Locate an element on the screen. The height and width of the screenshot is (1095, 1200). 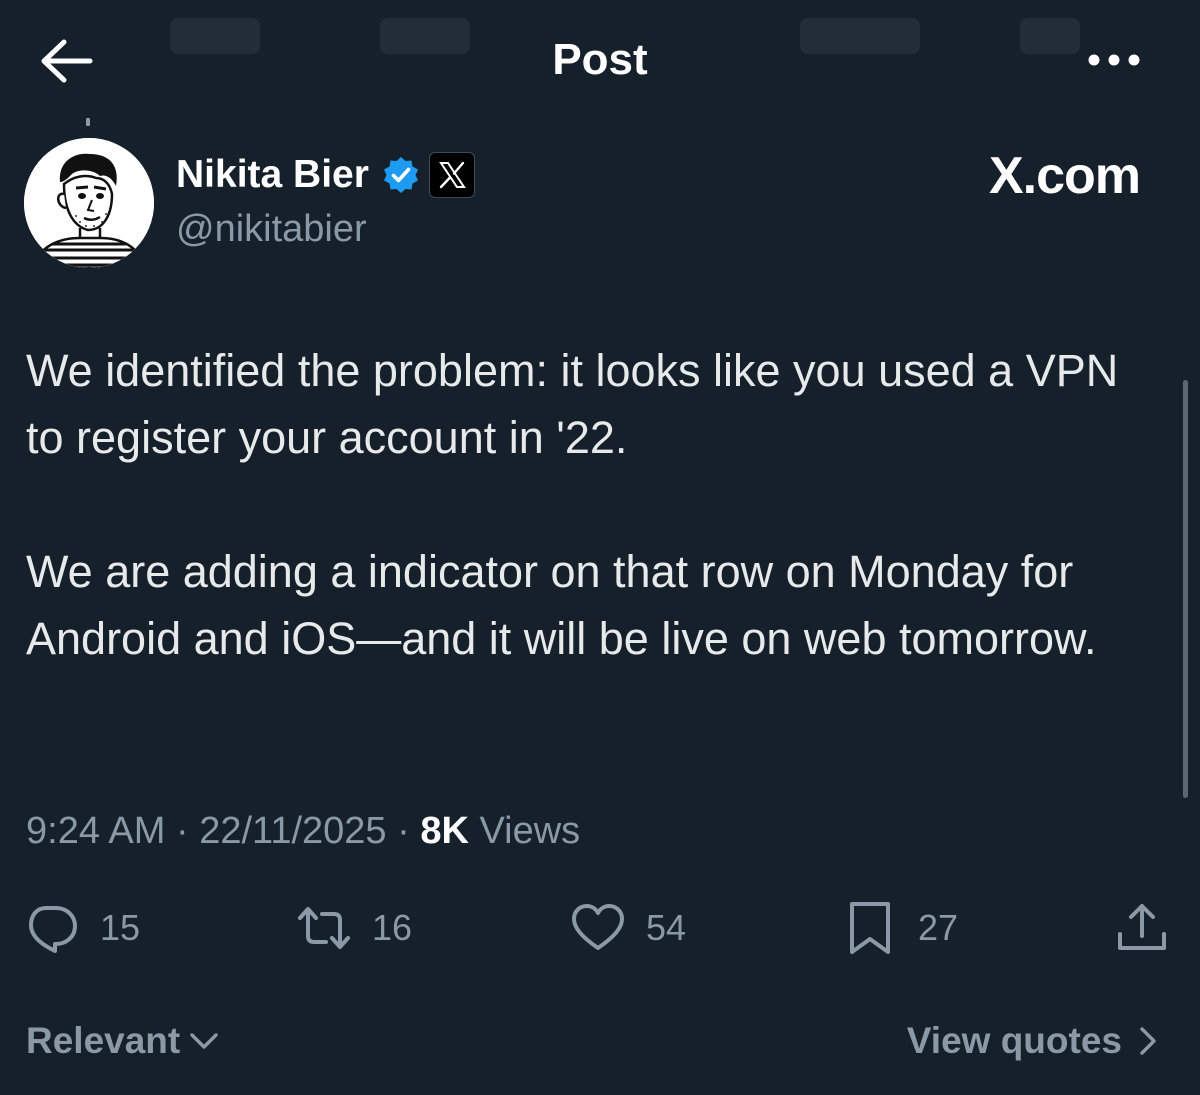
like-button: 54 is located at coordinates (628, 928).